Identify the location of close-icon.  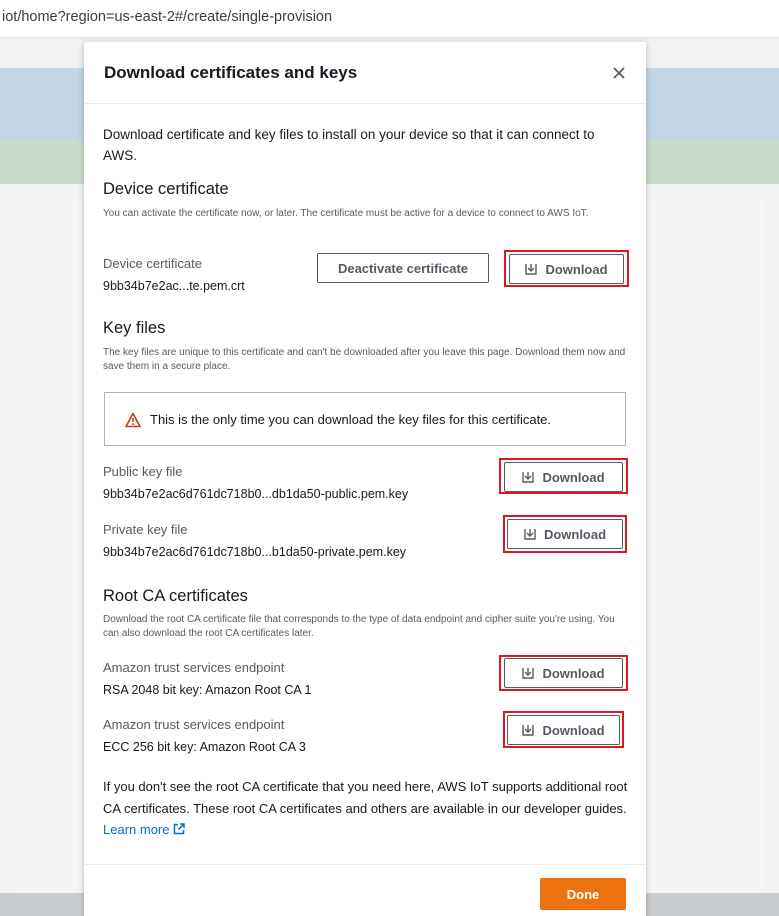
(619, 73).